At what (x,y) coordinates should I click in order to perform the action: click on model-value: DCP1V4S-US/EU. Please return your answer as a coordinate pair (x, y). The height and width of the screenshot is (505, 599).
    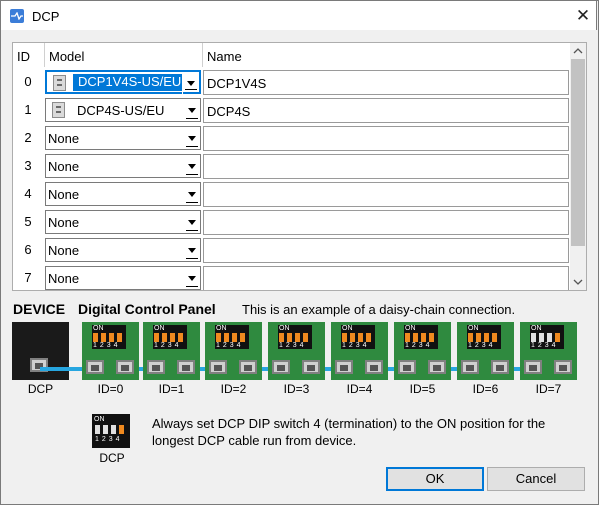
    Looking at the image, I should click on (130, 81).